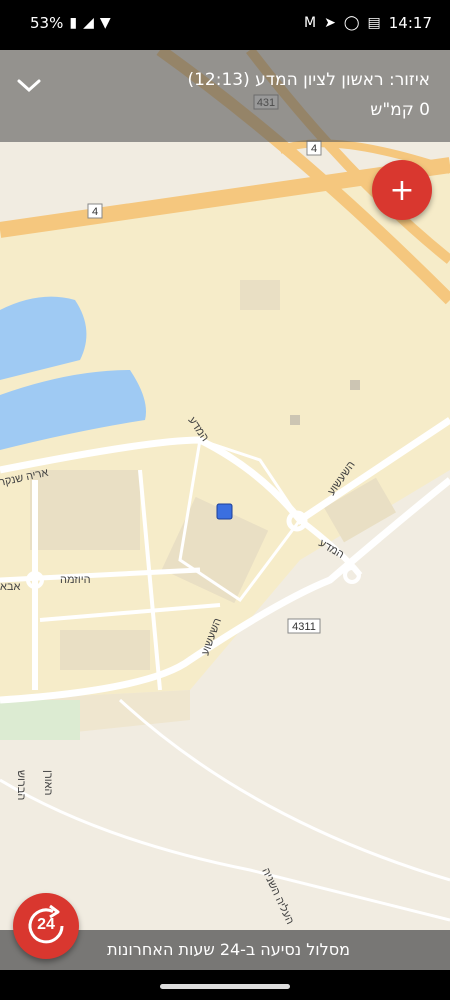  I want to click on history-24h-button: 24, so click(46, 926).